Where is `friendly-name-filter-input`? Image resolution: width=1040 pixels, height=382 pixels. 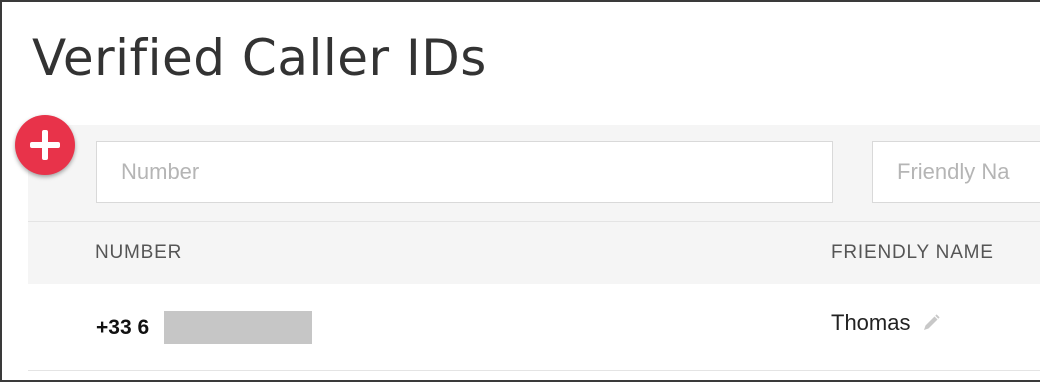
friendly-name-filter-input is located at coordinates (956, 172).